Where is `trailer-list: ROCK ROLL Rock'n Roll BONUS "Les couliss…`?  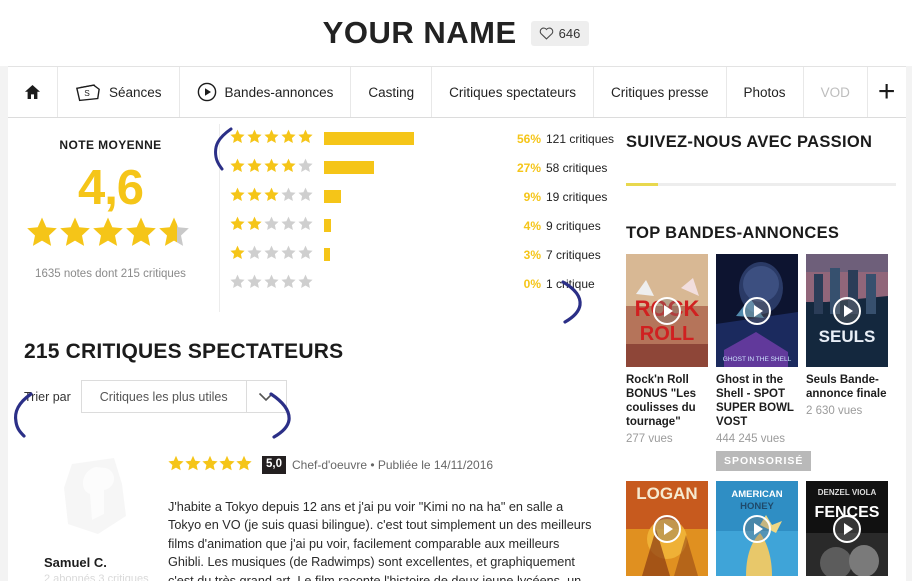
trailer-list: ROCK ROLL Rock'n Roll BONUS "Les couliss… is located at coordinates (766, 362).